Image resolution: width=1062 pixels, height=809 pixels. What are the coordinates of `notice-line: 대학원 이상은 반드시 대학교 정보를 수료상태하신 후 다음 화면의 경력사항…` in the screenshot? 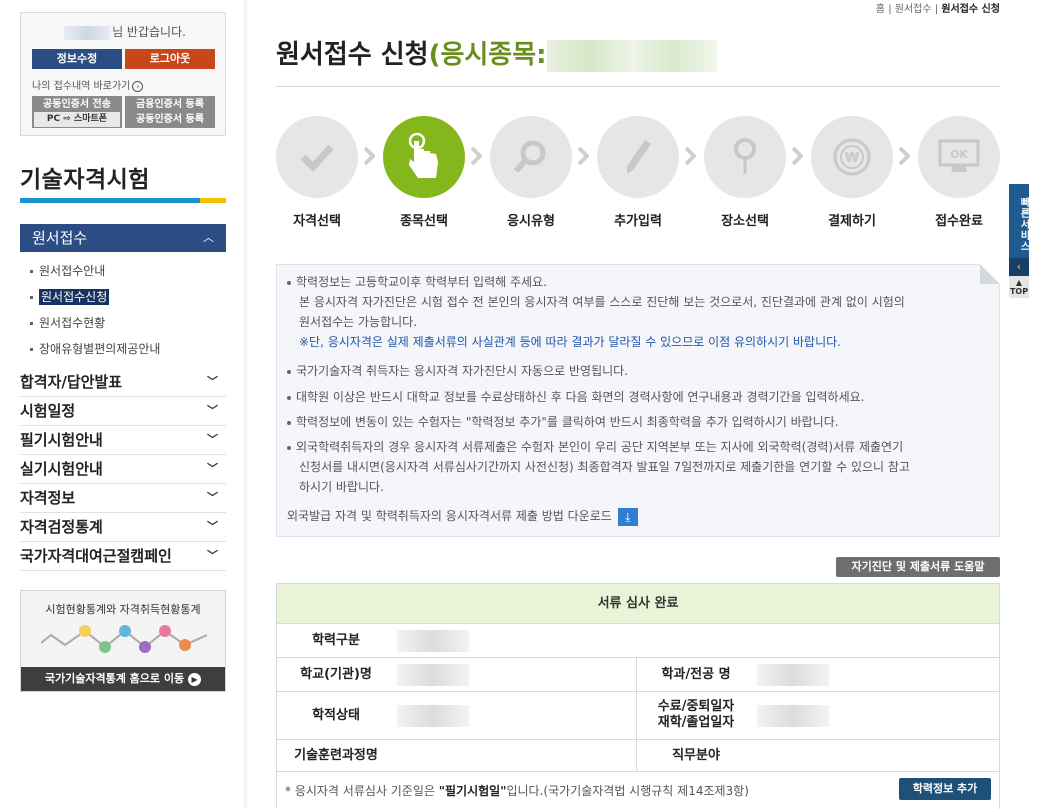 It's located at (632, 397).